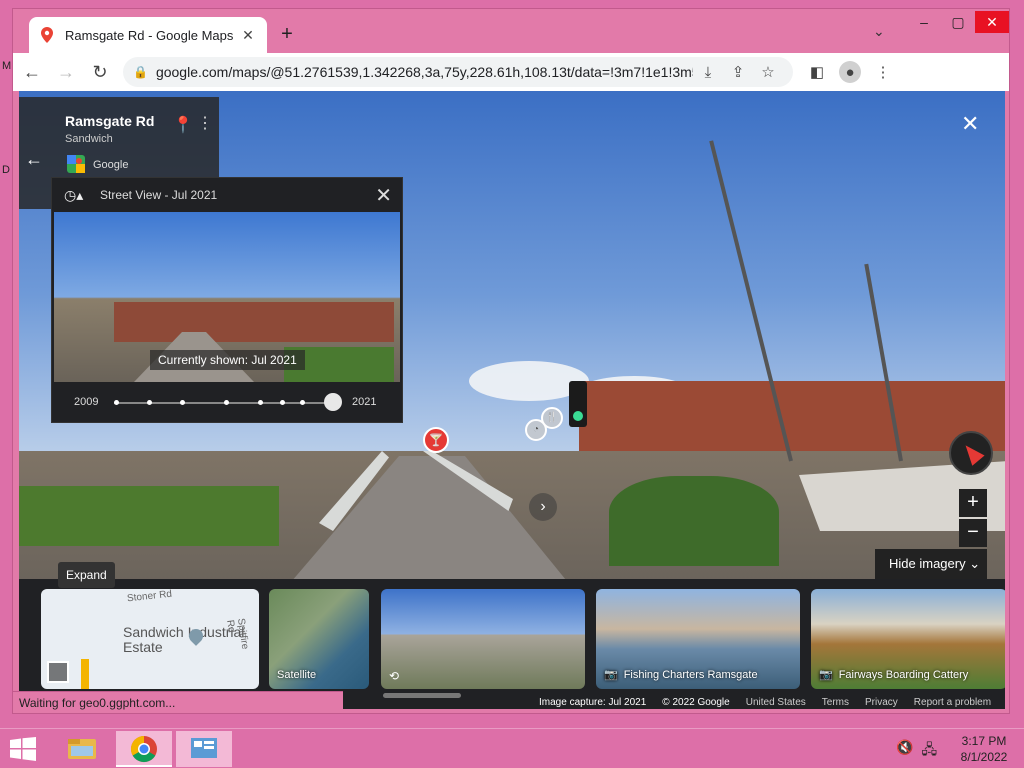 Image resolution: width=1024 pixels, height=768 pixels. Describe the element at coordinates (34, 159) in the screenshot. I see `back-arrow-icon: ←` at that location.